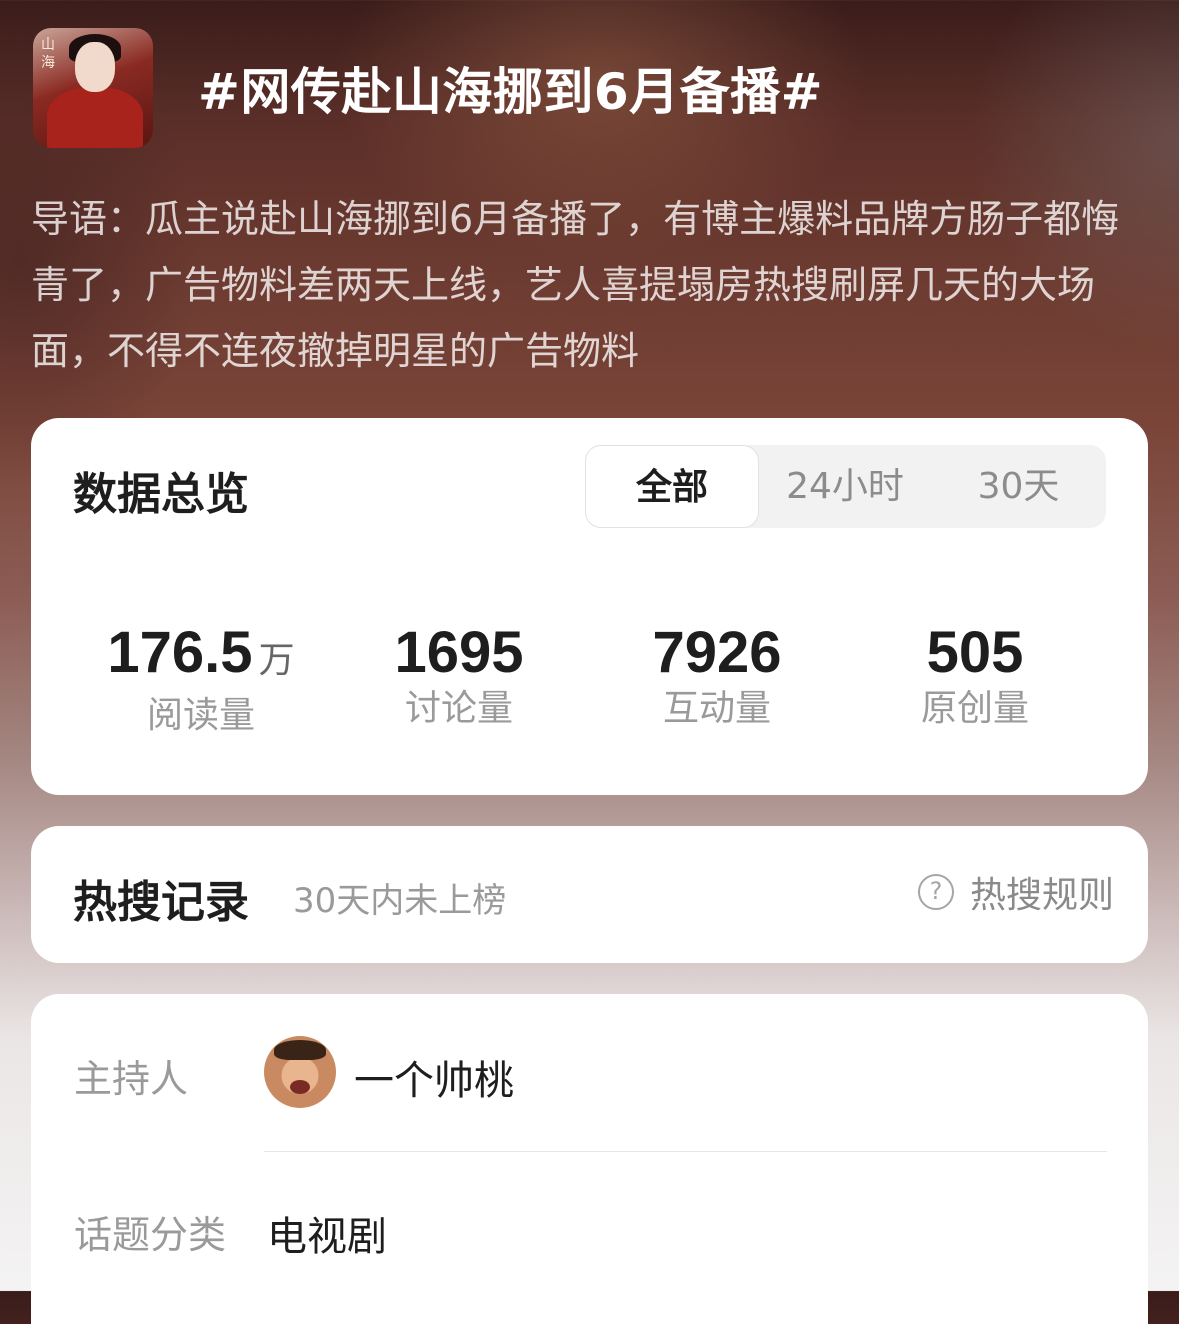 The image size is (1179, 1324). Describe the element at coordinates (685, 1151) in the screenshot. I see `divider` at that location.